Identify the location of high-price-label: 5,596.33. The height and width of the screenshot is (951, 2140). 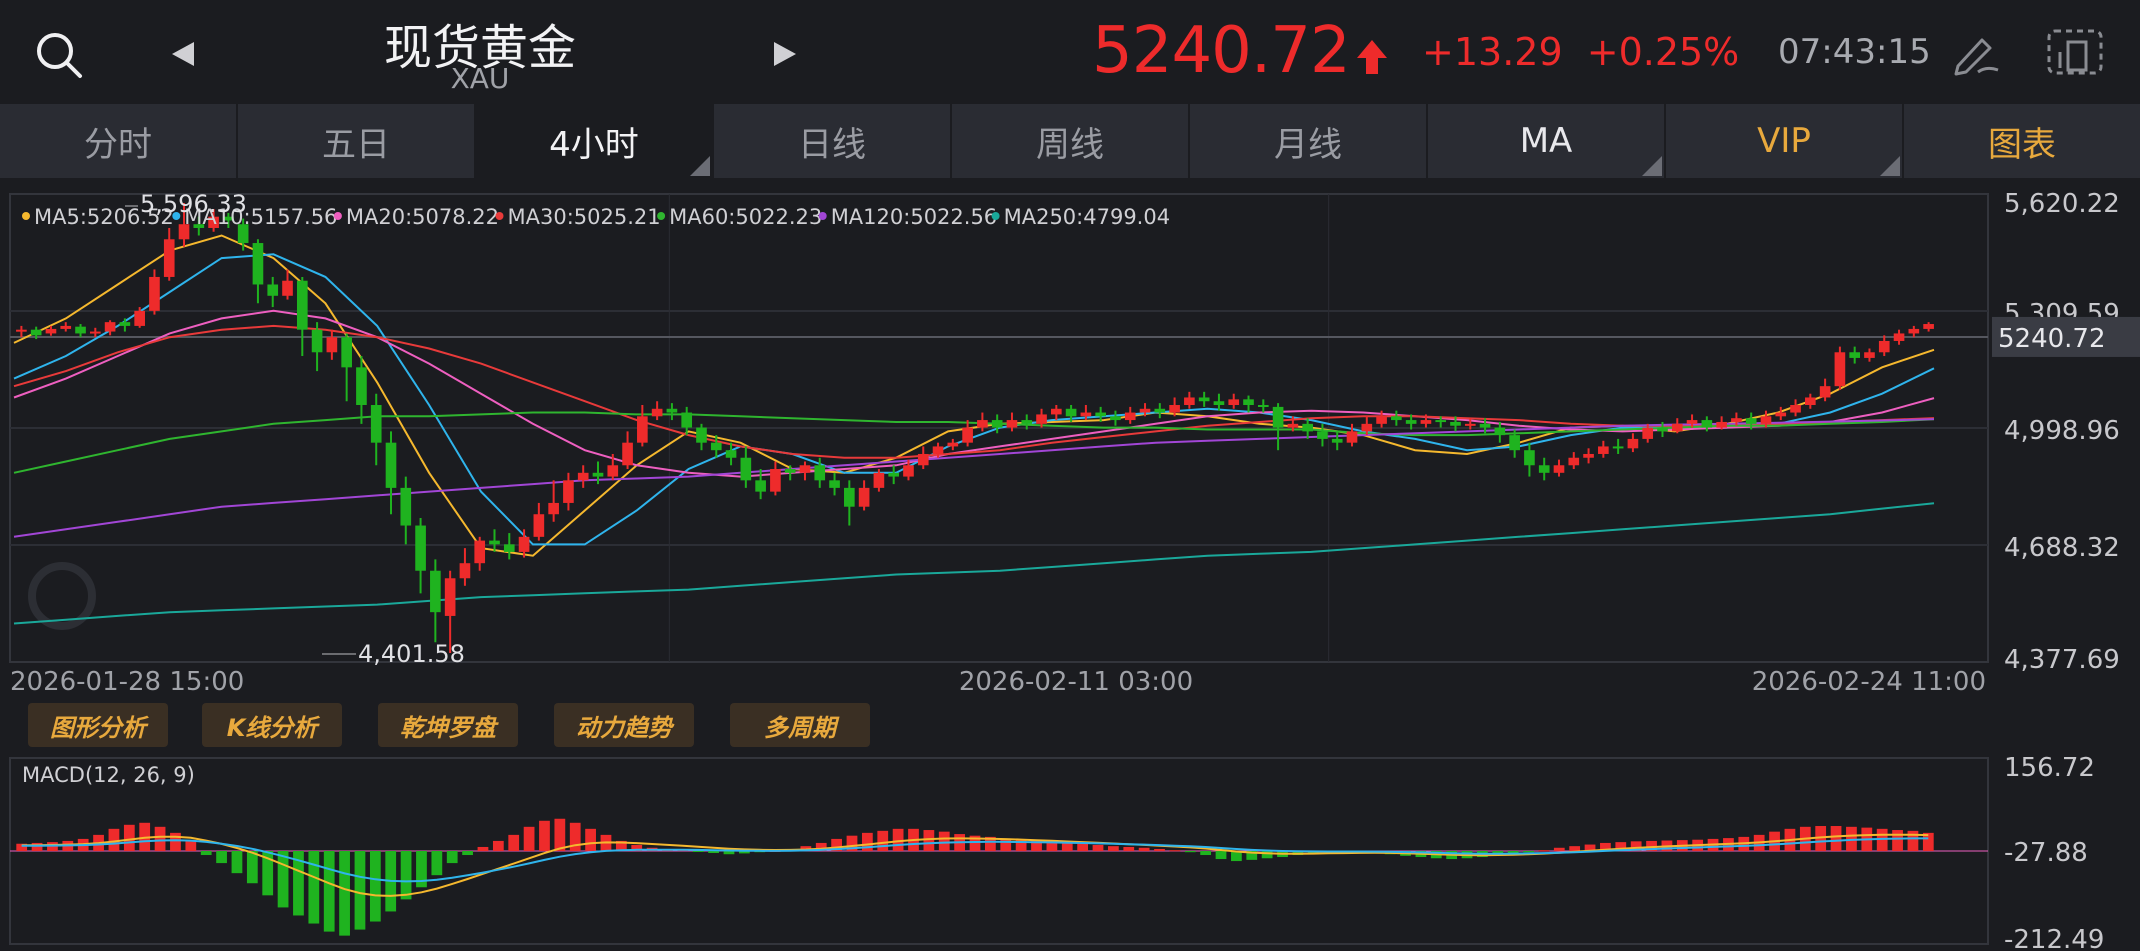
(193, 204).